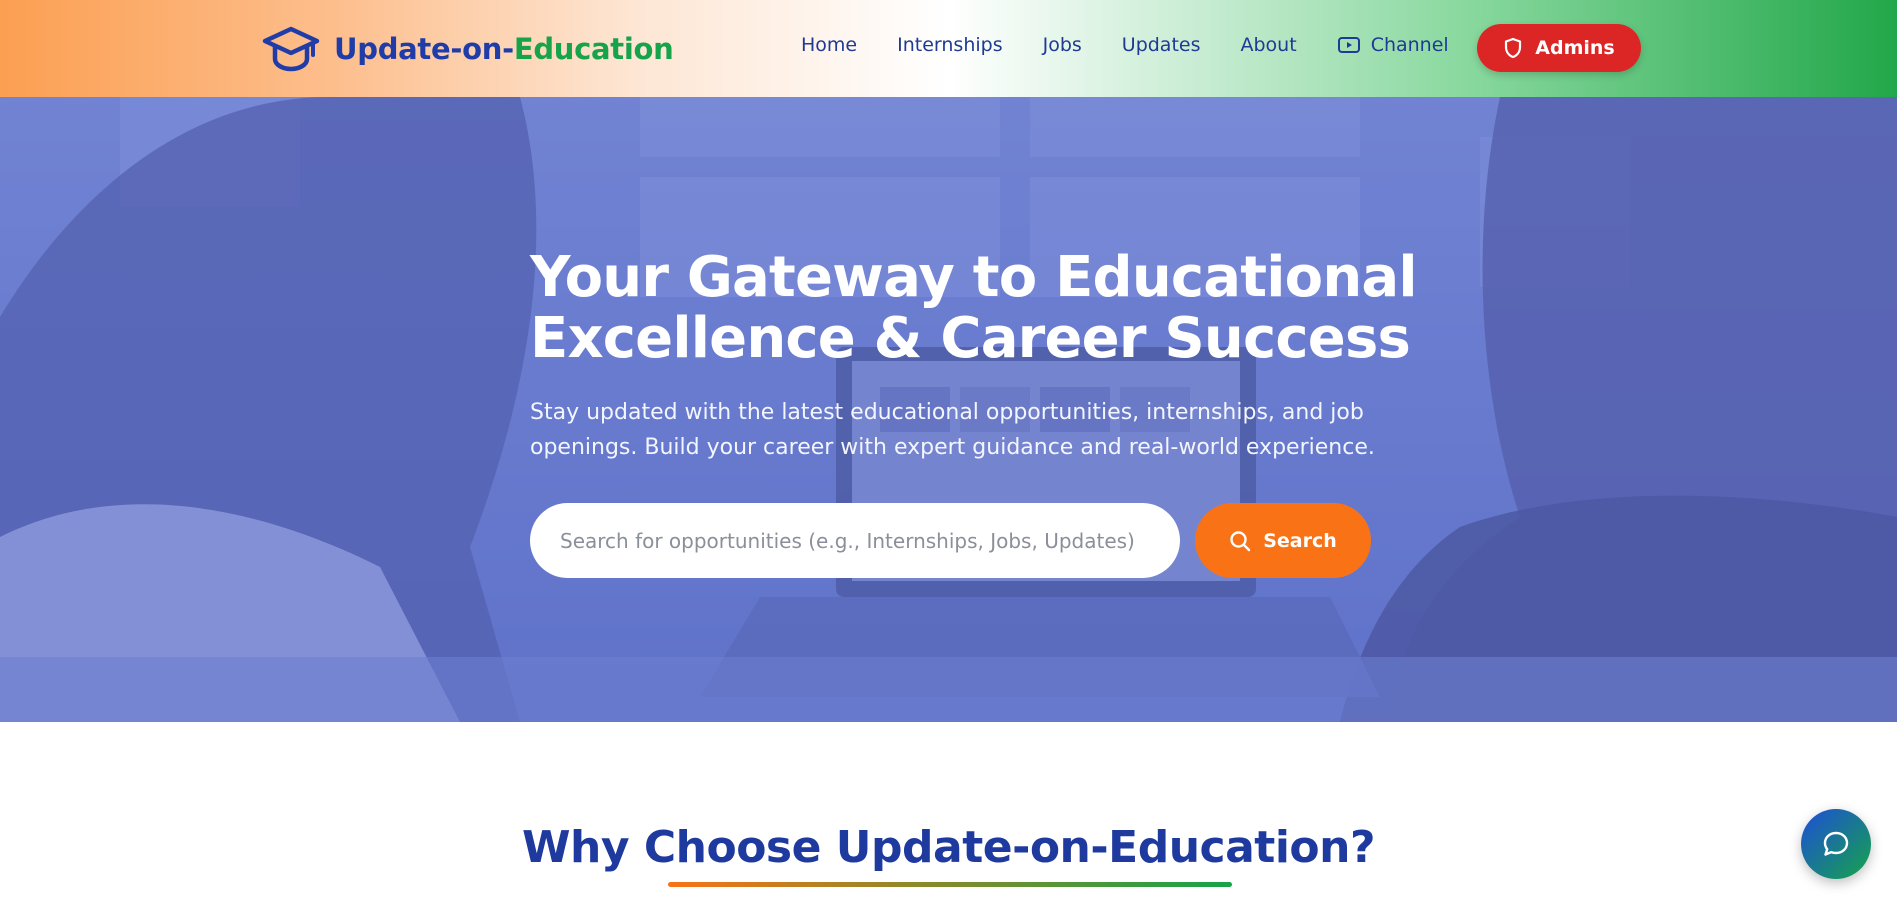 This screenshot has height=907, width=1897. Describe the element at coordinates (1575, 48) in the screenshot. I see `admins-label: Admins` at that location.